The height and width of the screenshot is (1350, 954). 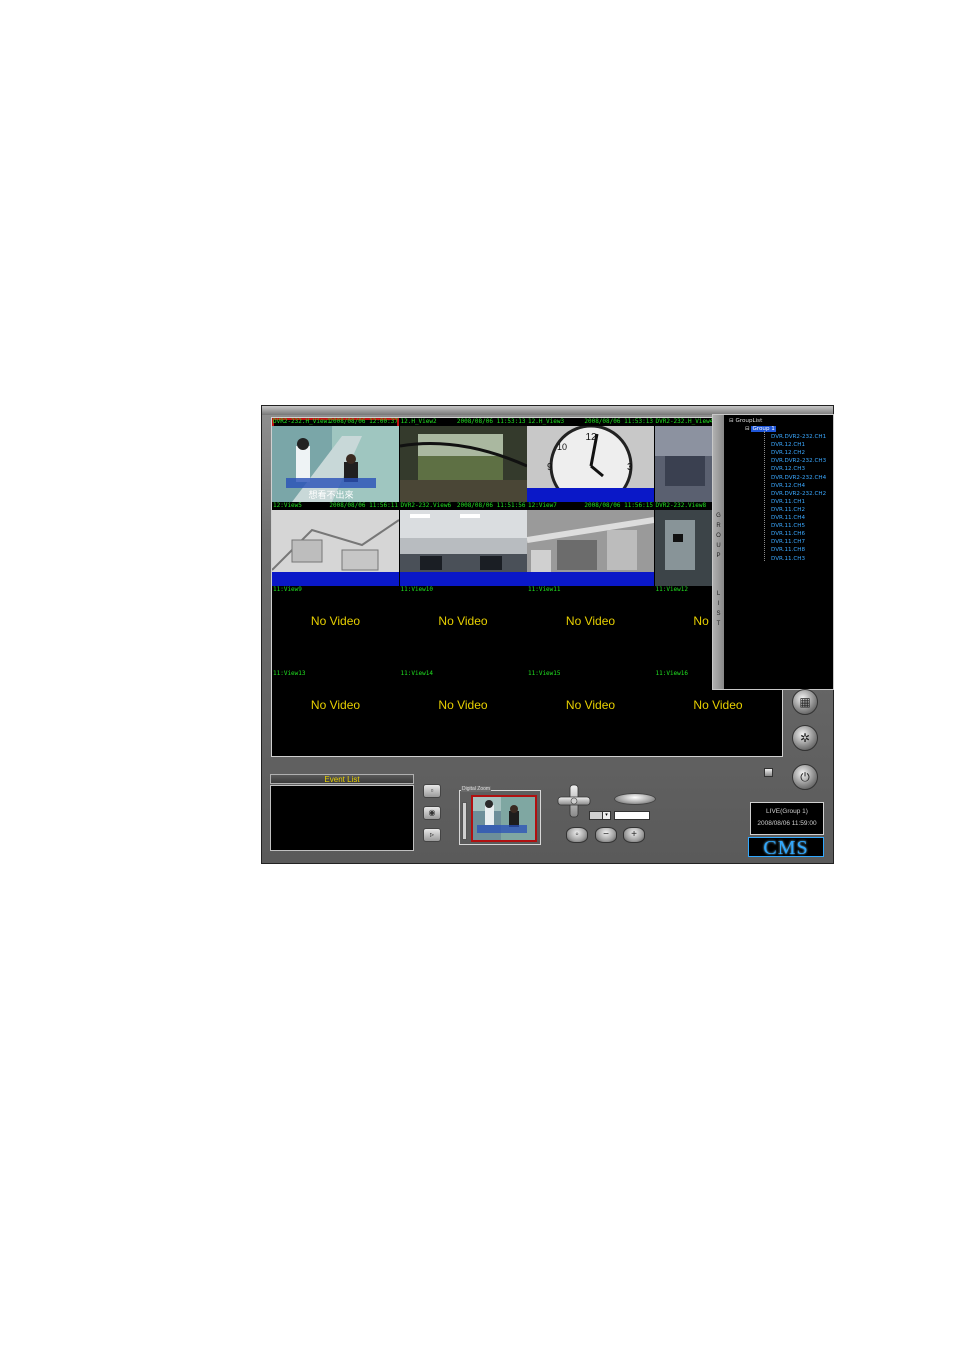 I want to click on event-list, so click(x=342, y=818).